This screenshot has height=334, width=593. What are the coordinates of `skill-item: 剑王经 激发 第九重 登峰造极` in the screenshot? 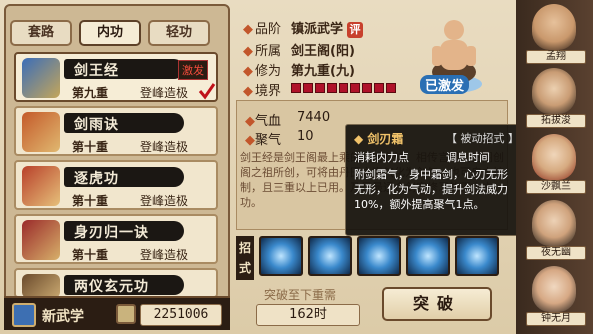 It's located at (116, 77).